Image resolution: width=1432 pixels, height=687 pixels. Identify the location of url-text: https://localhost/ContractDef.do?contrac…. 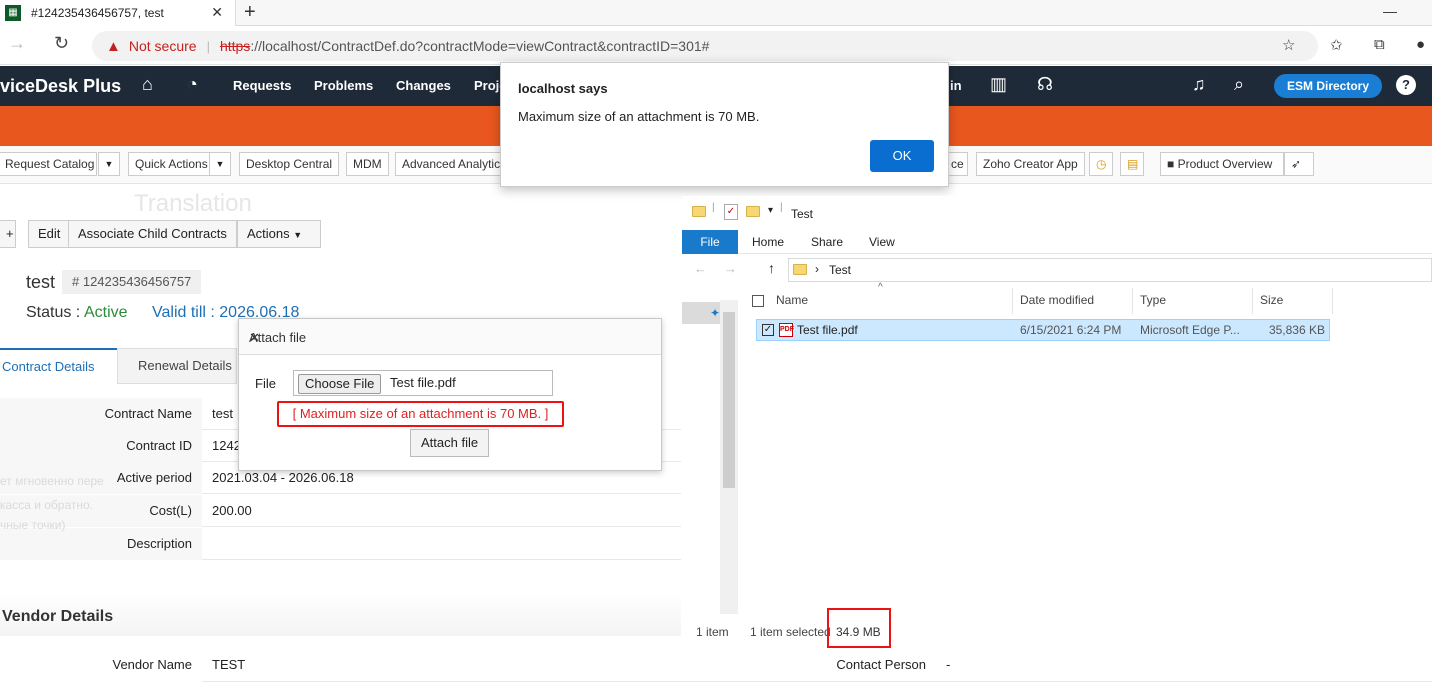
(465, 46).